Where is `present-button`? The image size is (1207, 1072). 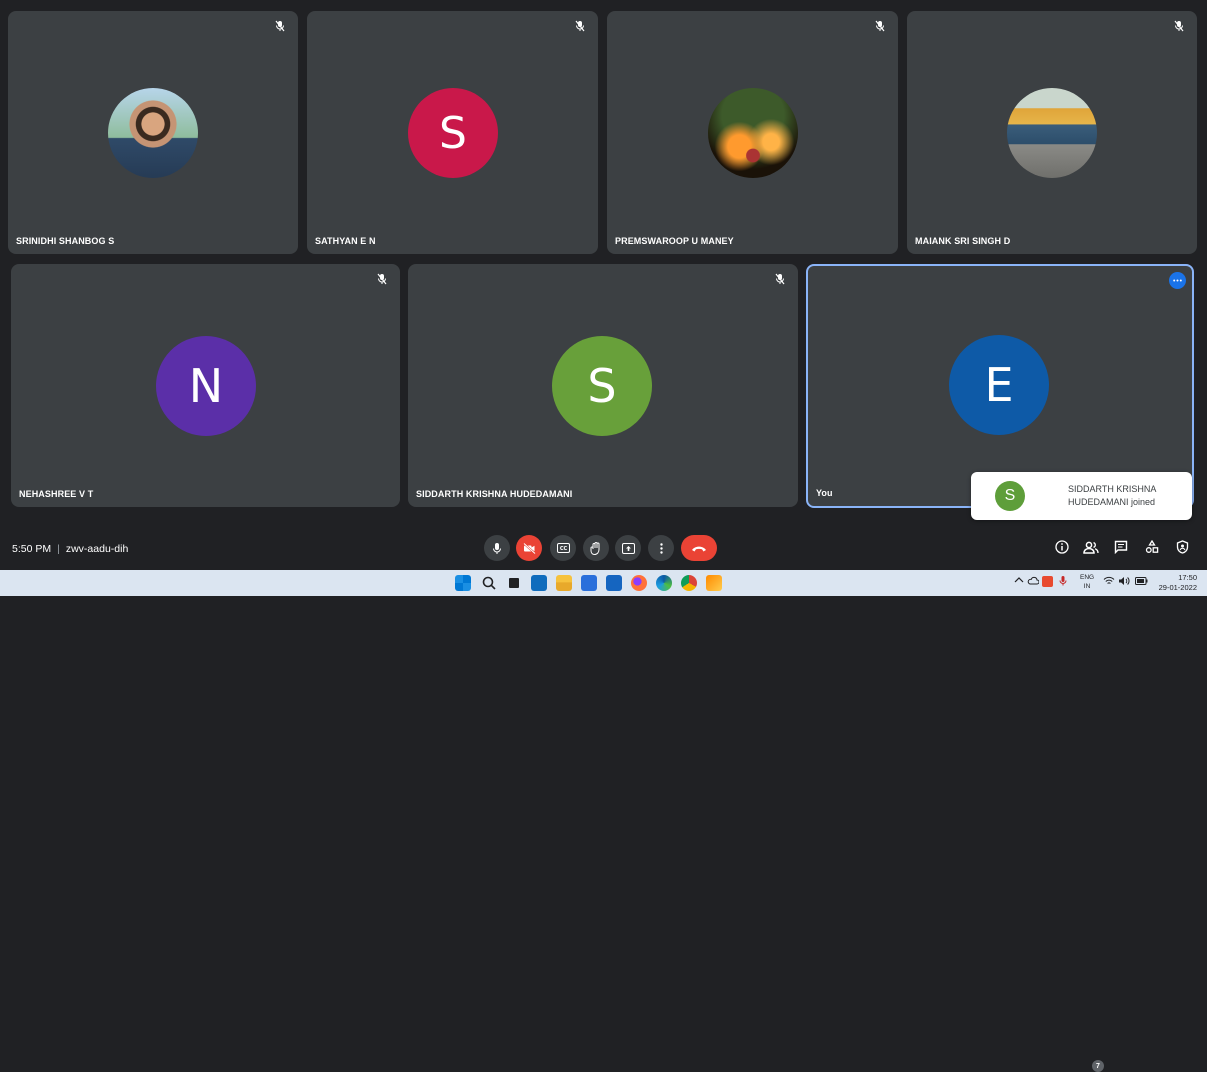 present-button is located at coordinates (628, 548).